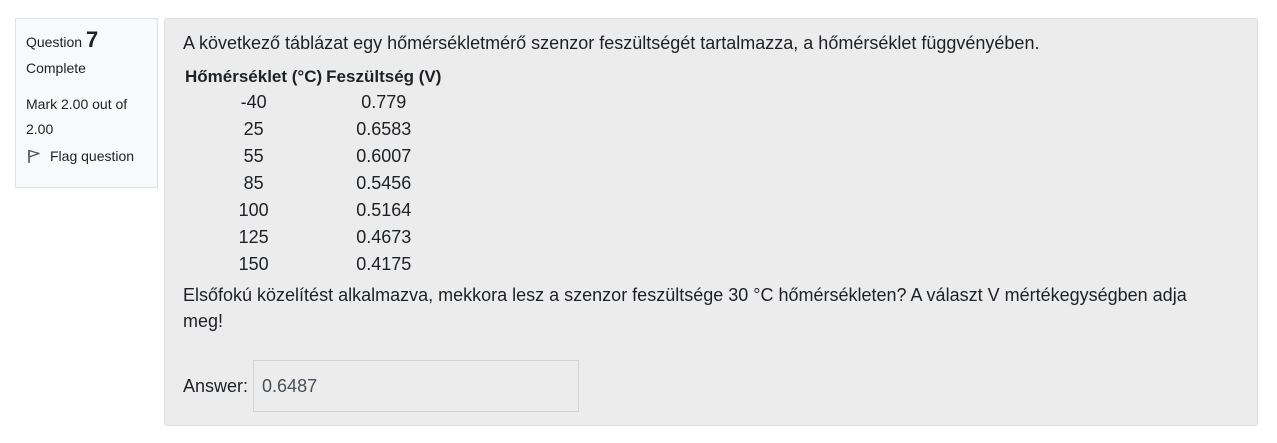 This screenshot has height=443, width=1277. Describe the element at coordinates (253, 102) in the screenshot. I see `table-cell: -40` at that location.